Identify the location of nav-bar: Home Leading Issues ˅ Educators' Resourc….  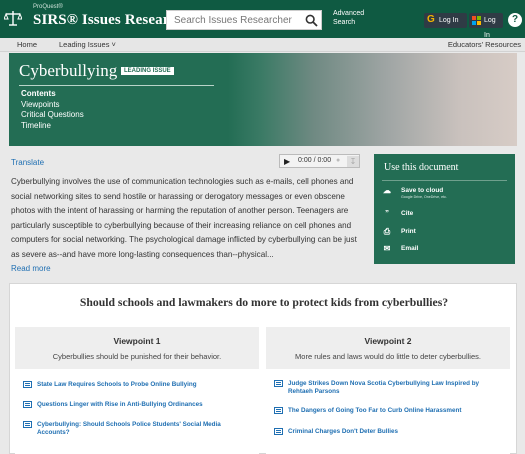
(262, 45).